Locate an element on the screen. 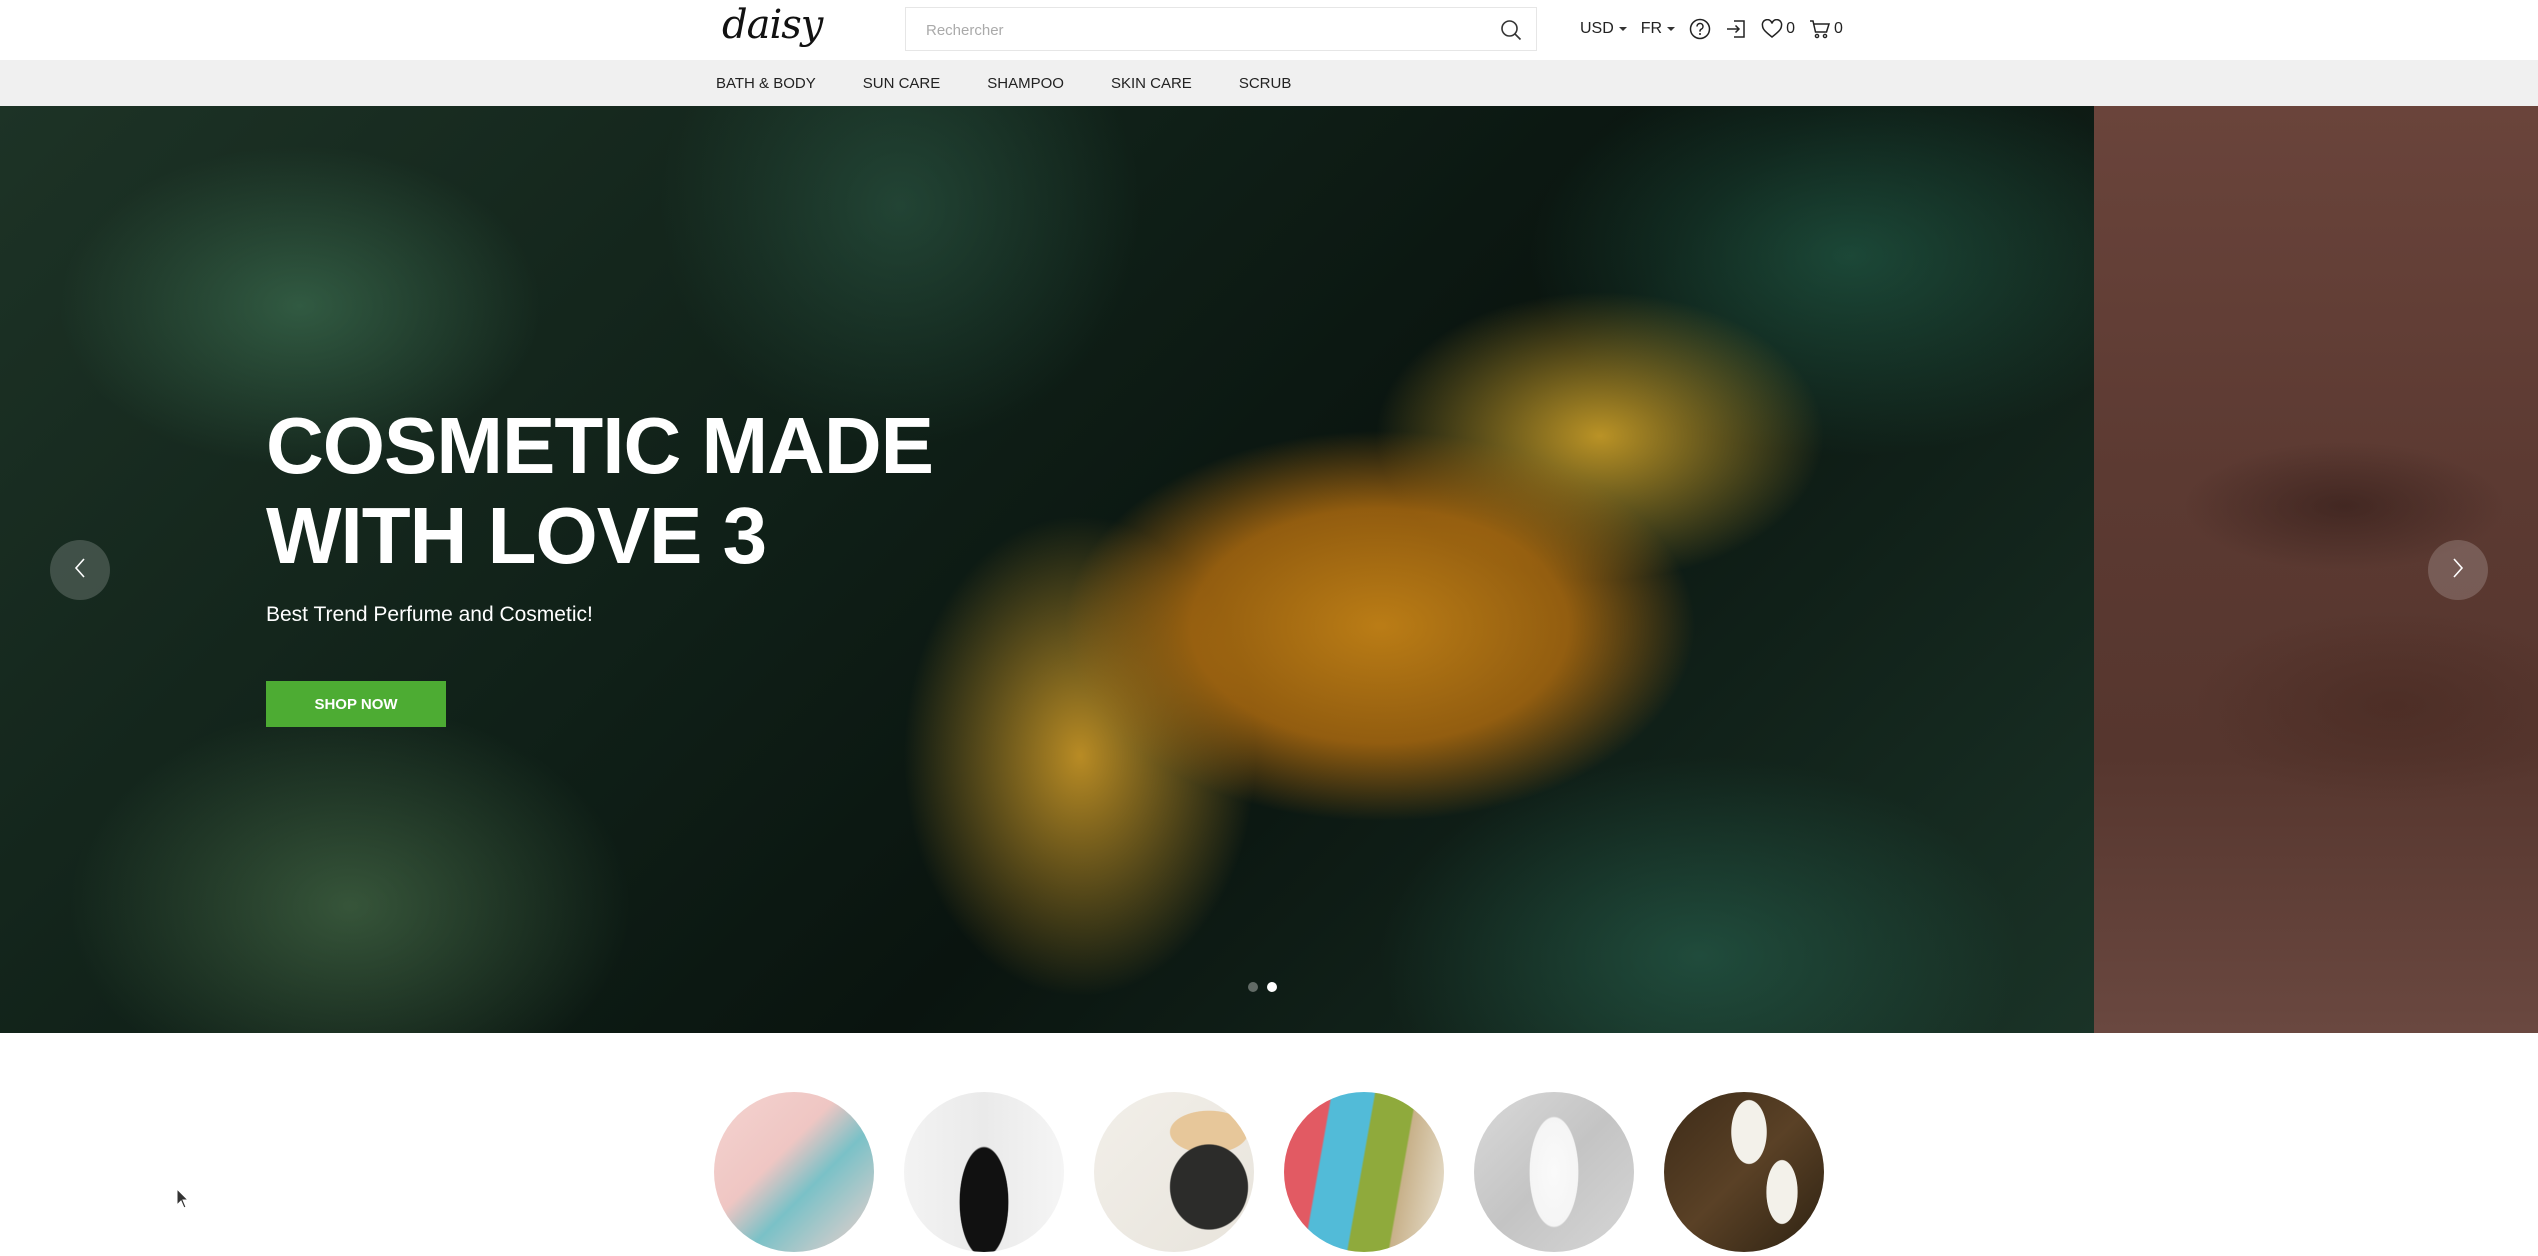  heart-icon is located at coordinates (1772, 29).